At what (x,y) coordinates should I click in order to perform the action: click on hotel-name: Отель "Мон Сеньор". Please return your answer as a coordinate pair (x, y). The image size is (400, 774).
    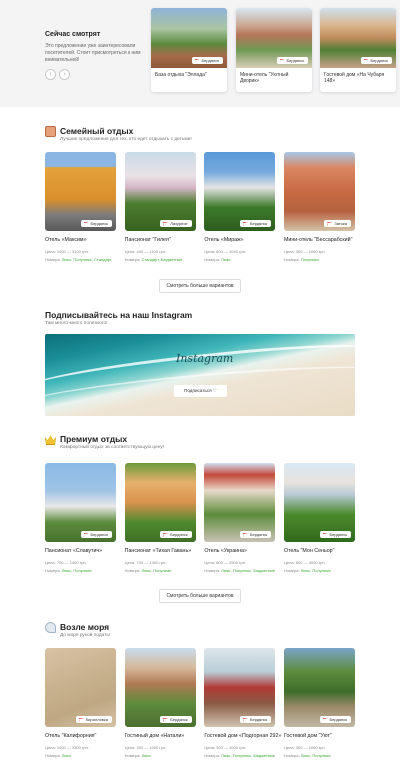
    Looking at the image, I should click on (309, 551).